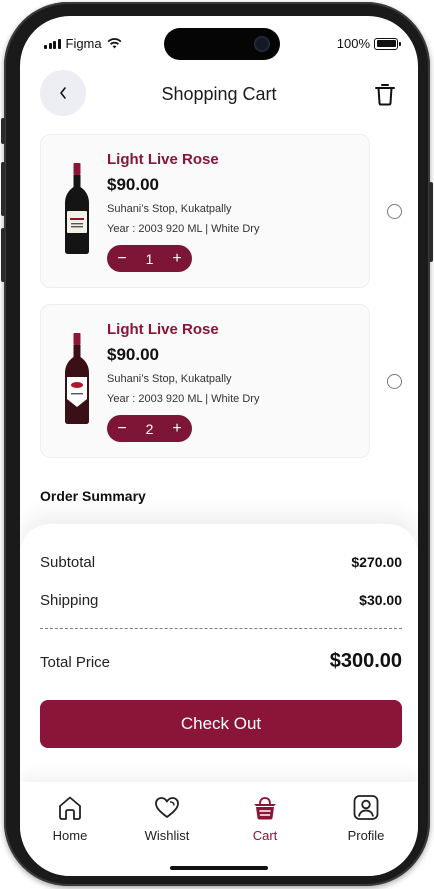 The height and width of the screenshot is (889, 434). Describe the element at coordinates (69, 600) in the screenshot. I see `shipping-label: Shipping` at that location.